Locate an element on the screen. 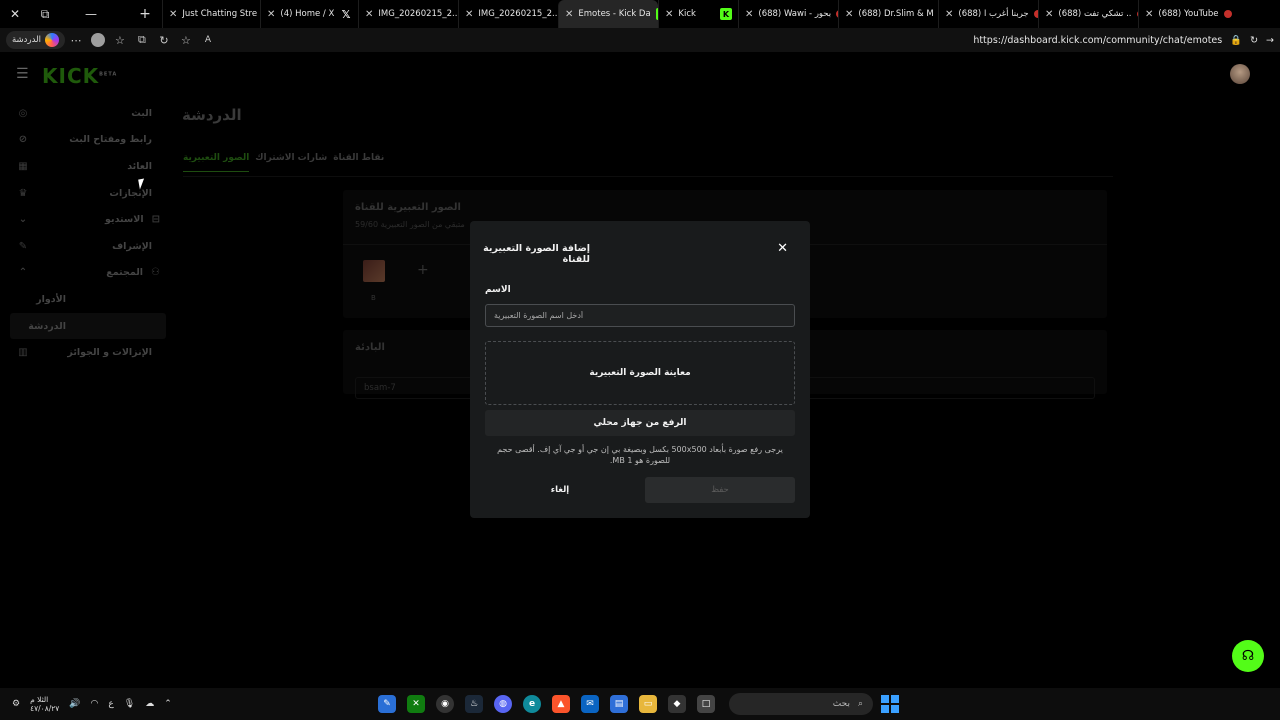 The height and width of the screenshot is (720, 1280). tab-title: Just Chatting Stre is located at coordinates (220, 14).